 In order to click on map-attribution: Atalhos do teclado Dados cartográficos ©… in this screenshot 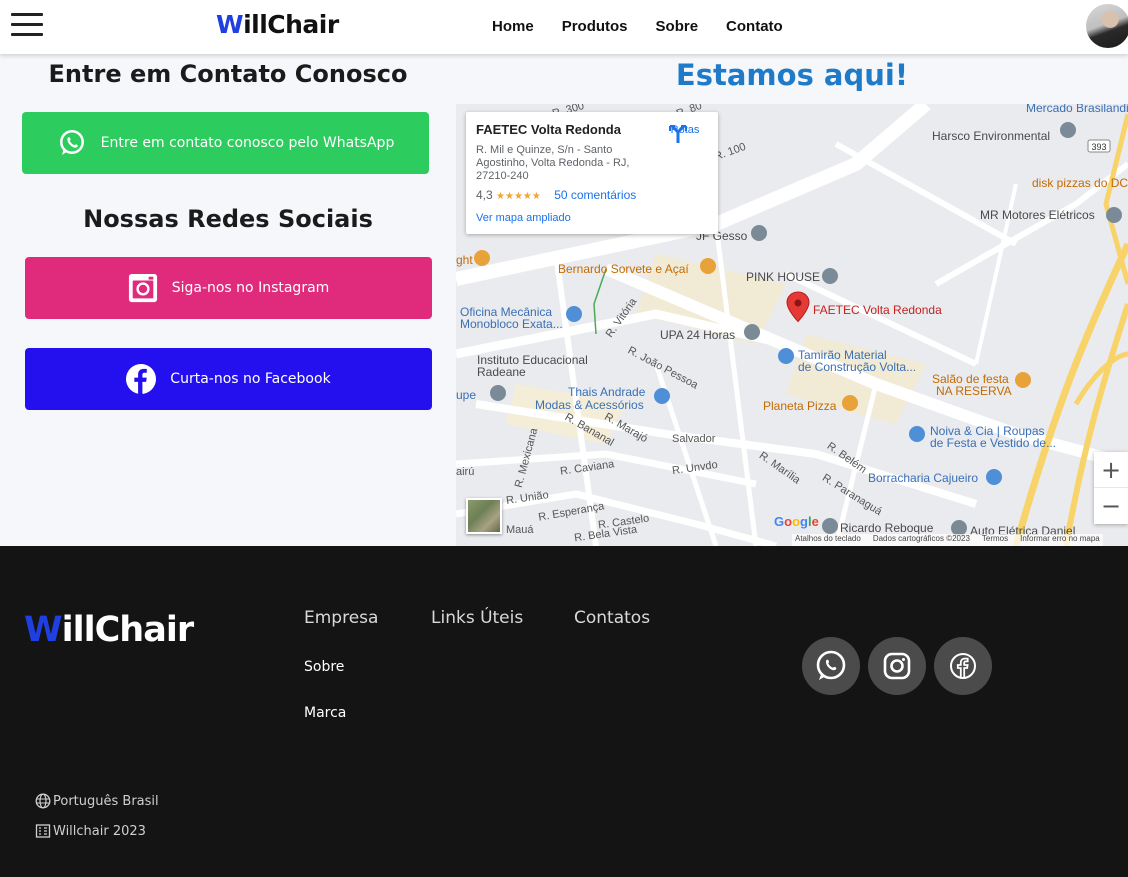, I will do `click(947, 540)`.